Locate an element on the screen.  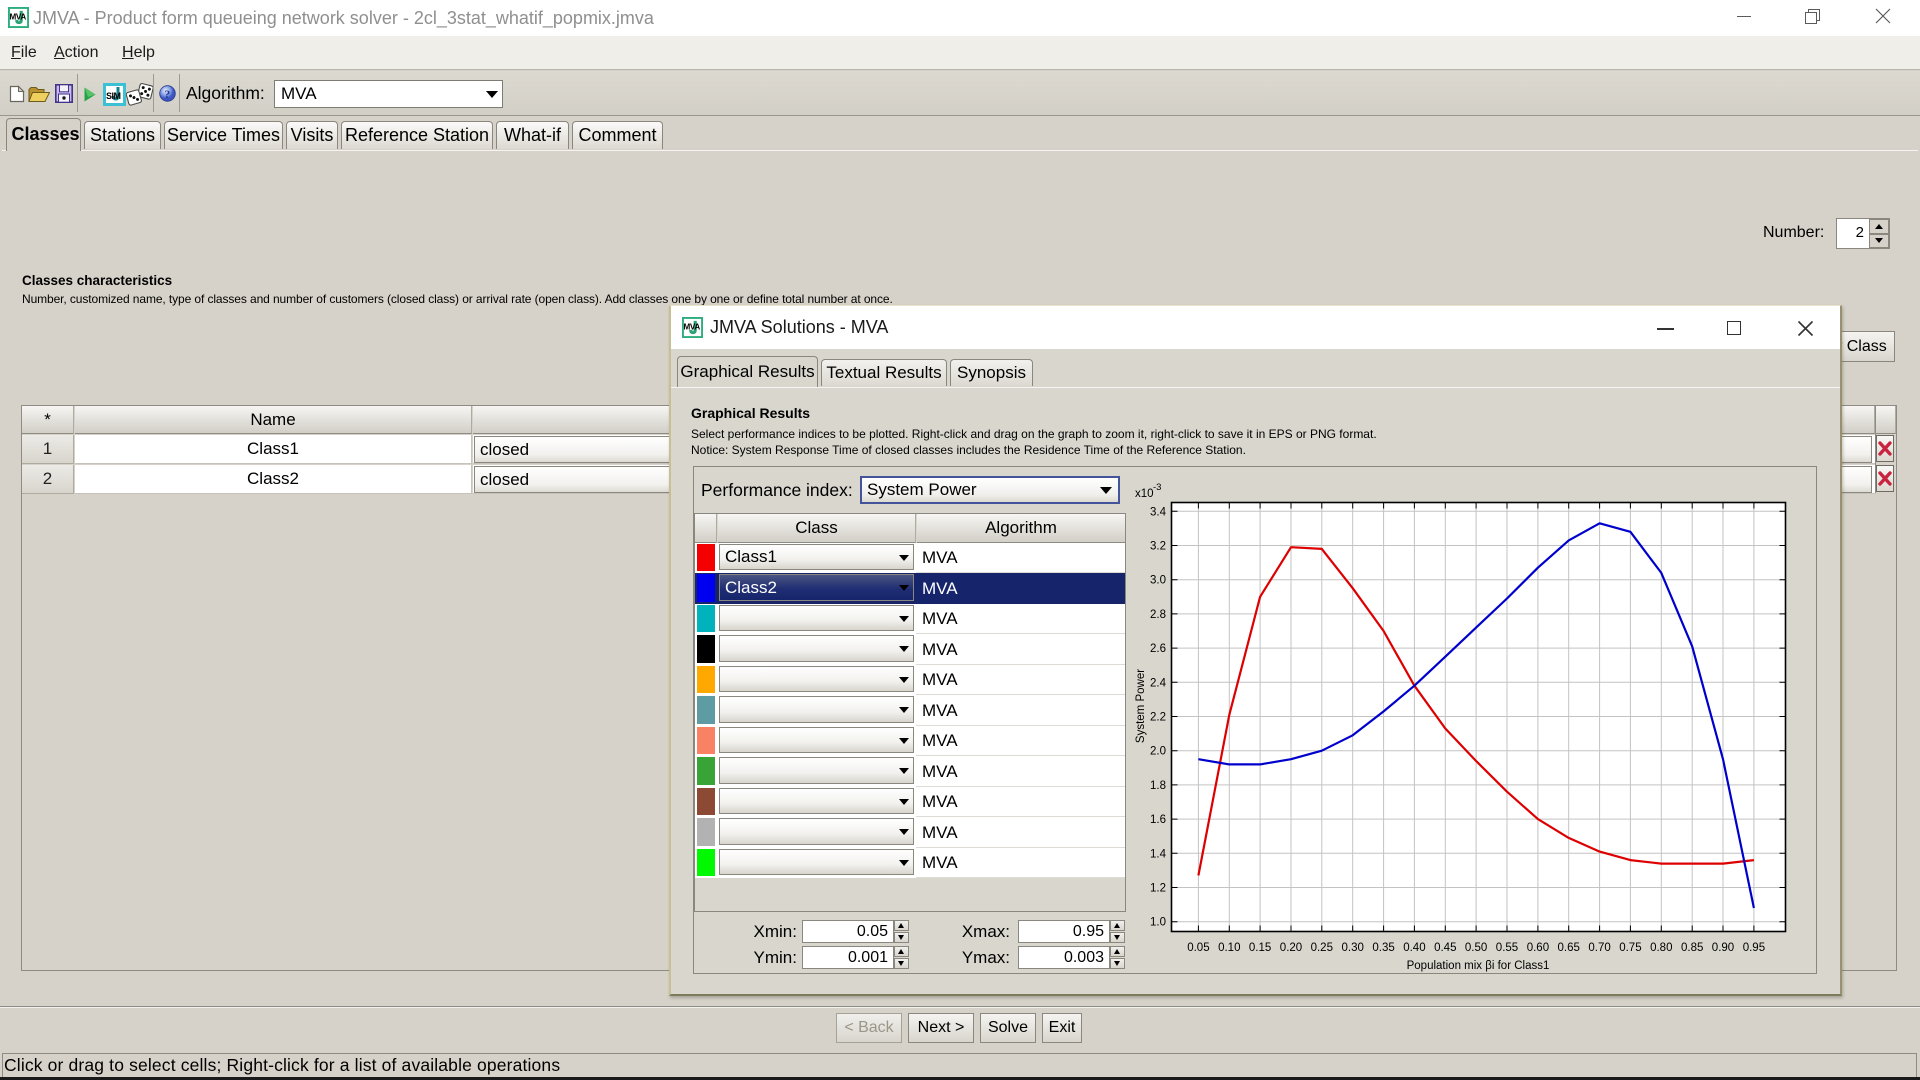
svg-text: 0.70 is located at coordinates (1599, 948).